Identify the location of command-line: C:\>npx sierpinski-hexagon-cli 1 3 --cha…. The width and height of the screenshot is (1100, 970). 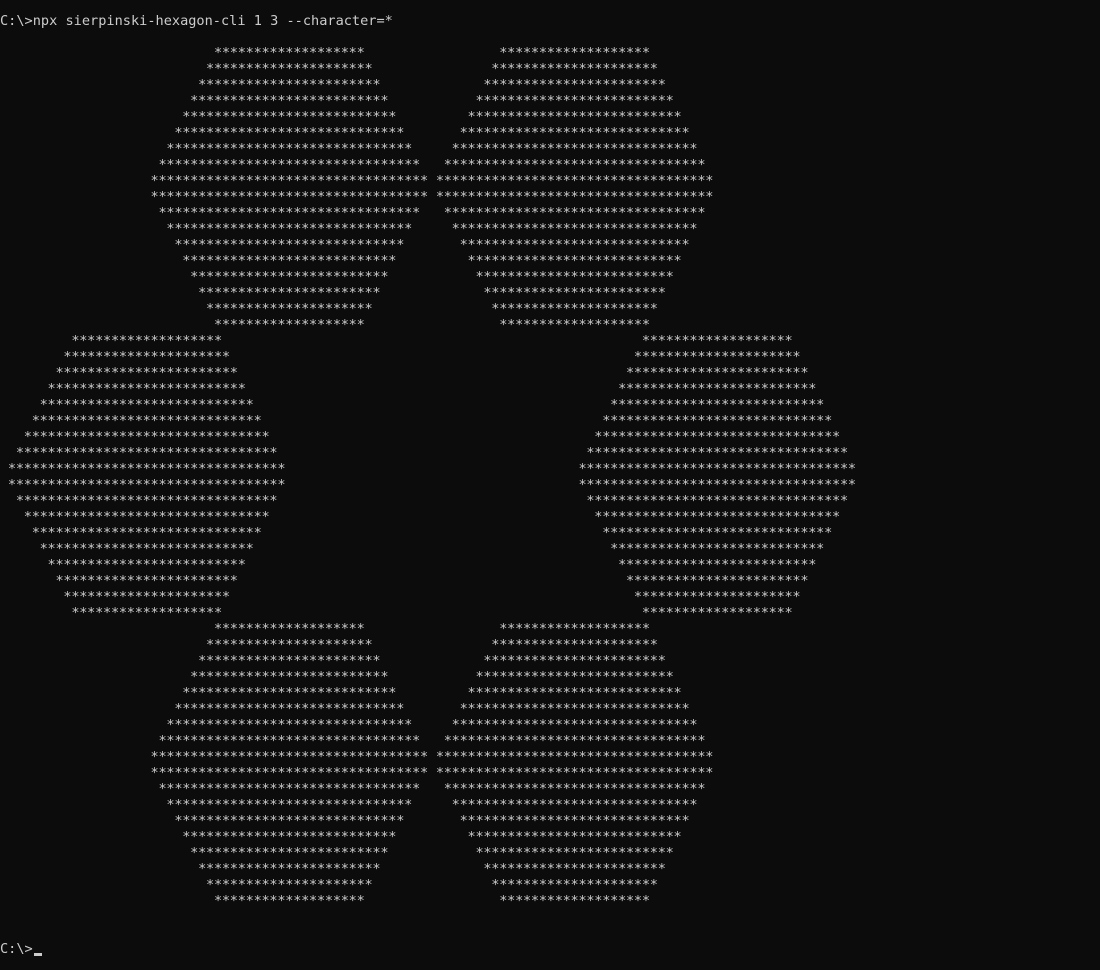
(196, 21).